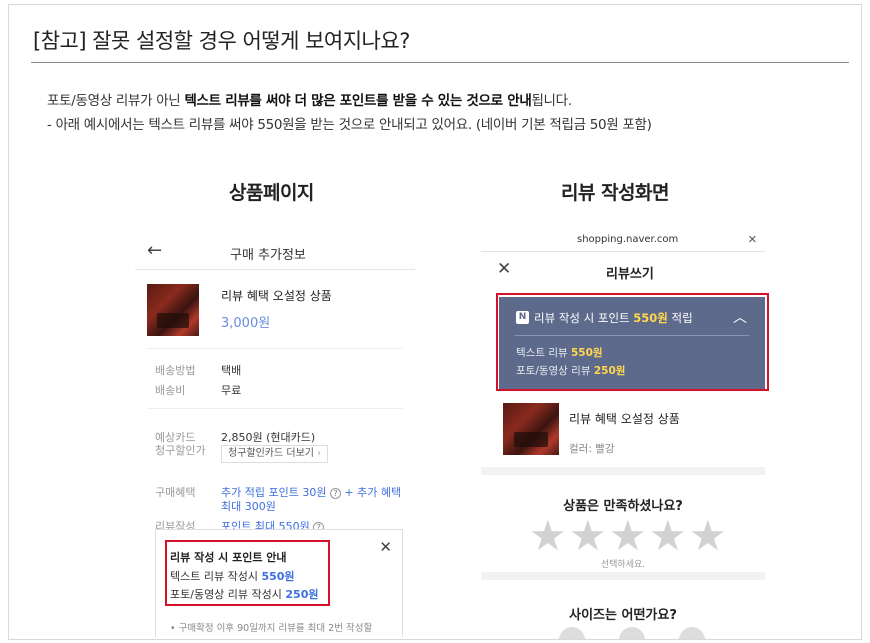  What do you see at coordinates (180, 450) in the screenshot?
I see `card-label-2: 청구할인가` at bounding box center [180, 450].